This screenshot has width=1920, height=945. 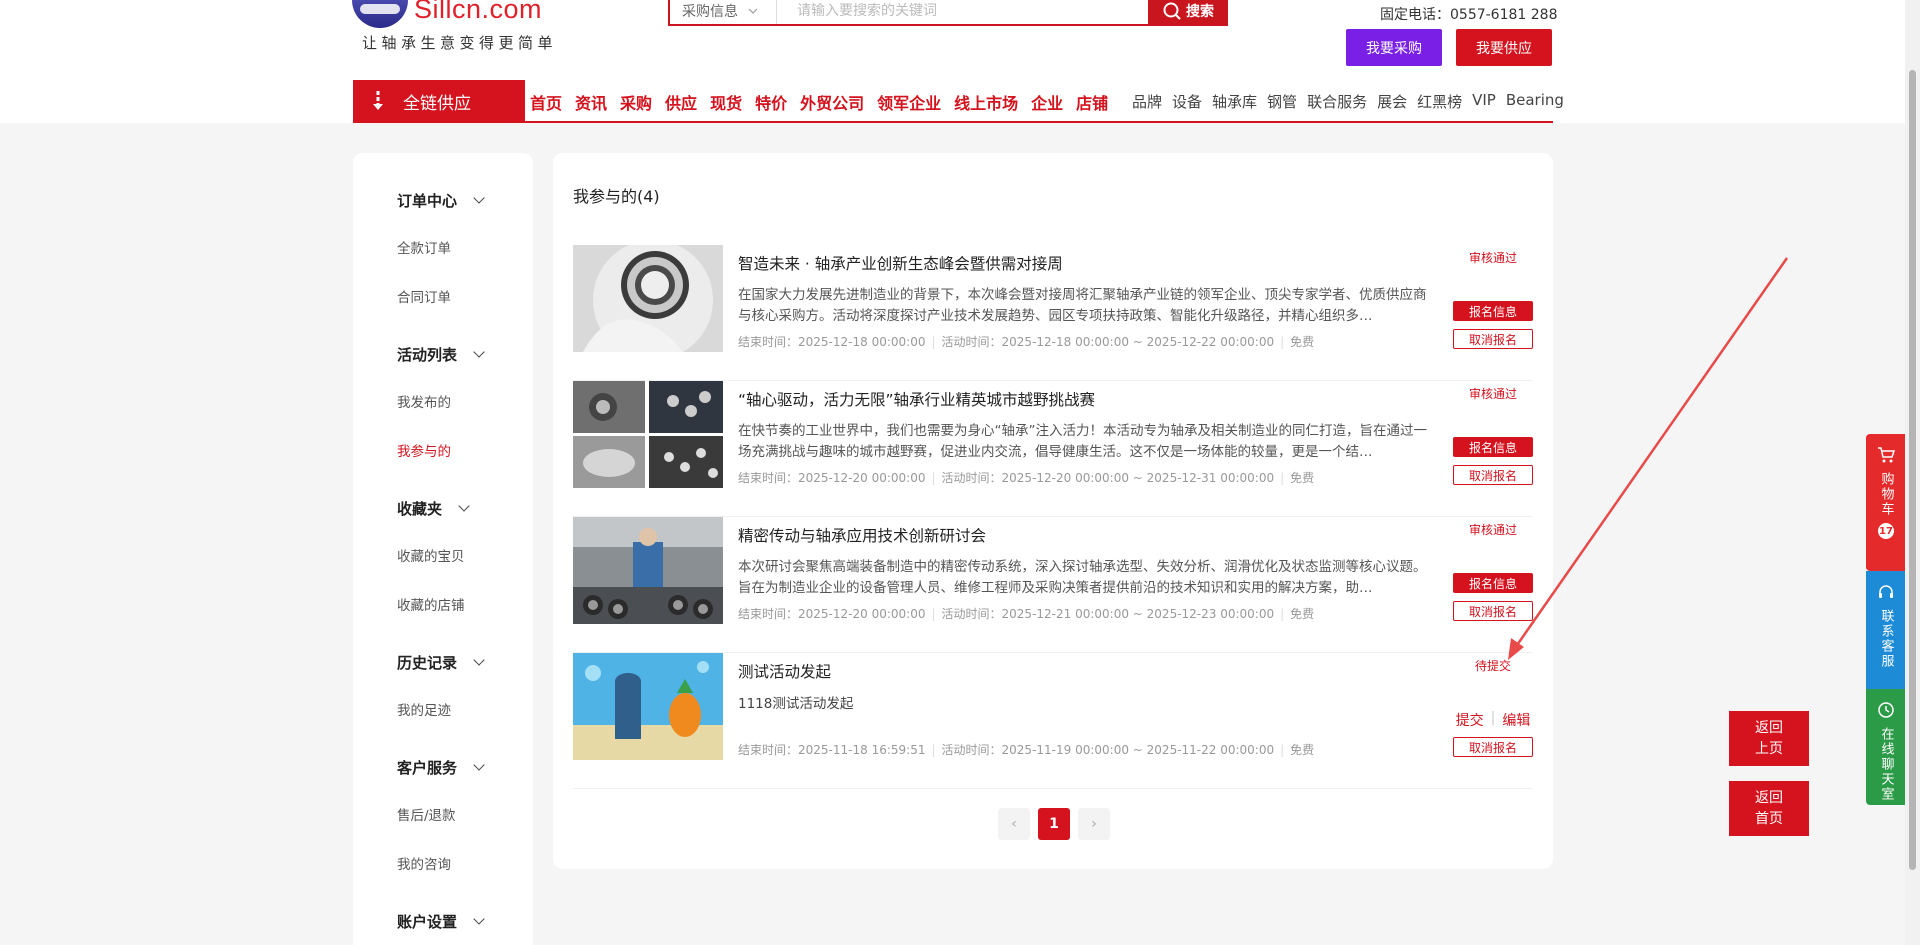 What do you see at coordinates (1886, 710) in the screenshot?
I see `clock-icon` at bounding box center [1886, 710].